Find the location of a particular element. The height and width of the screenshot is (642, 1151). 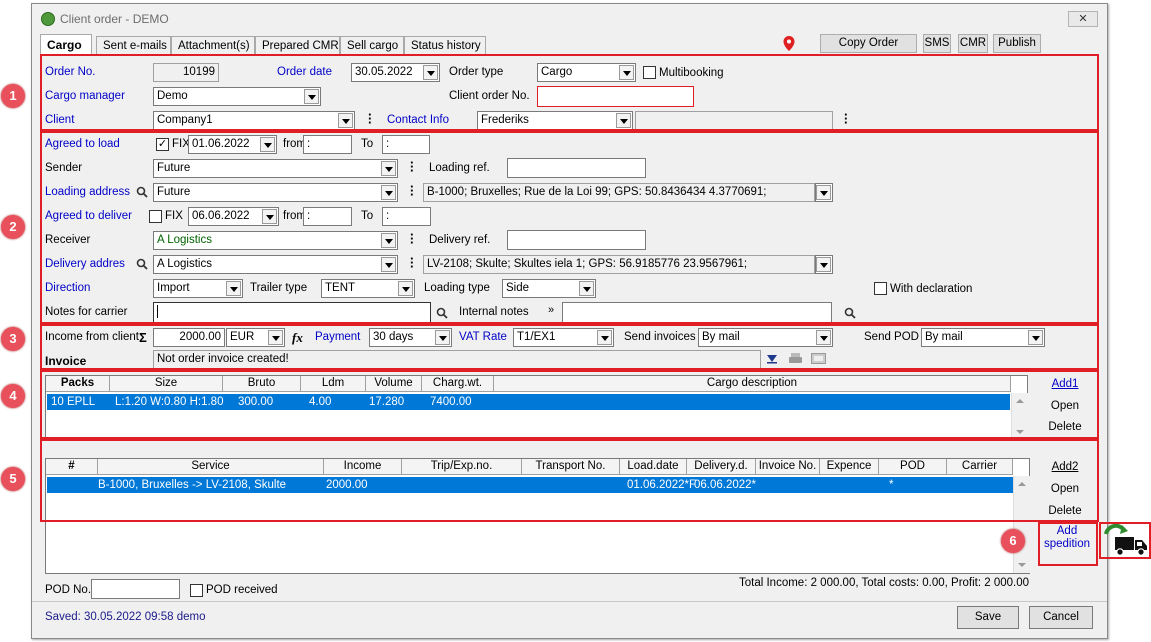

callout-number-5: 5 is located at coordinates (13, 479).